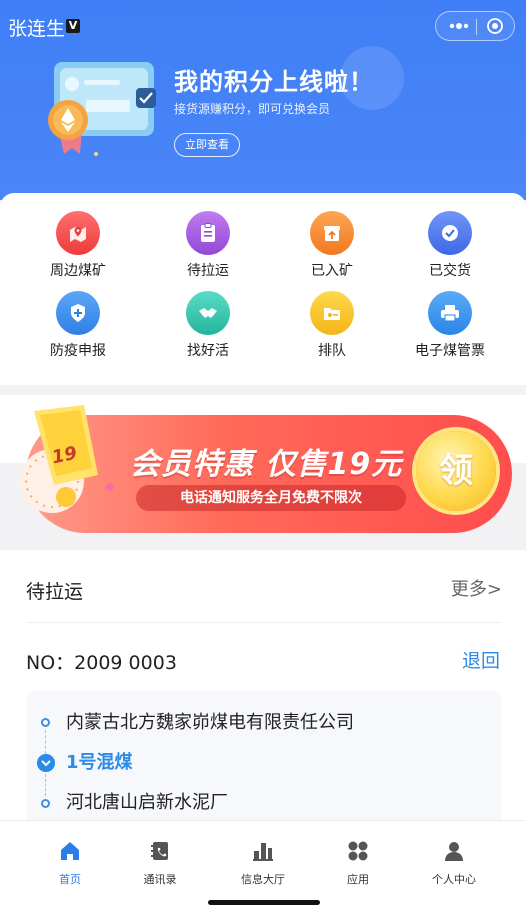  I want to click on promo-subtitle-strip: 电话通知服务全月免费不限次, so click(271, 498).